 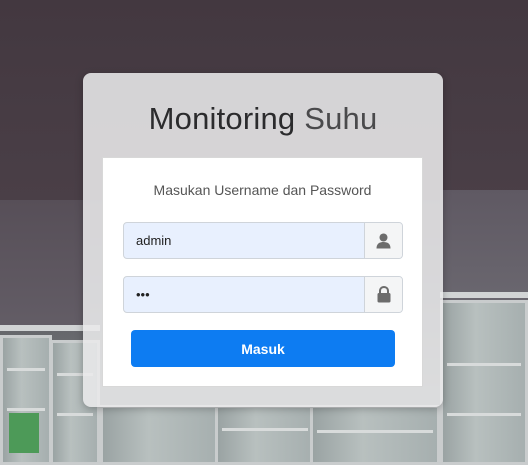 I want to click on title-strong: Monitoring, so click(x=222, y=118).